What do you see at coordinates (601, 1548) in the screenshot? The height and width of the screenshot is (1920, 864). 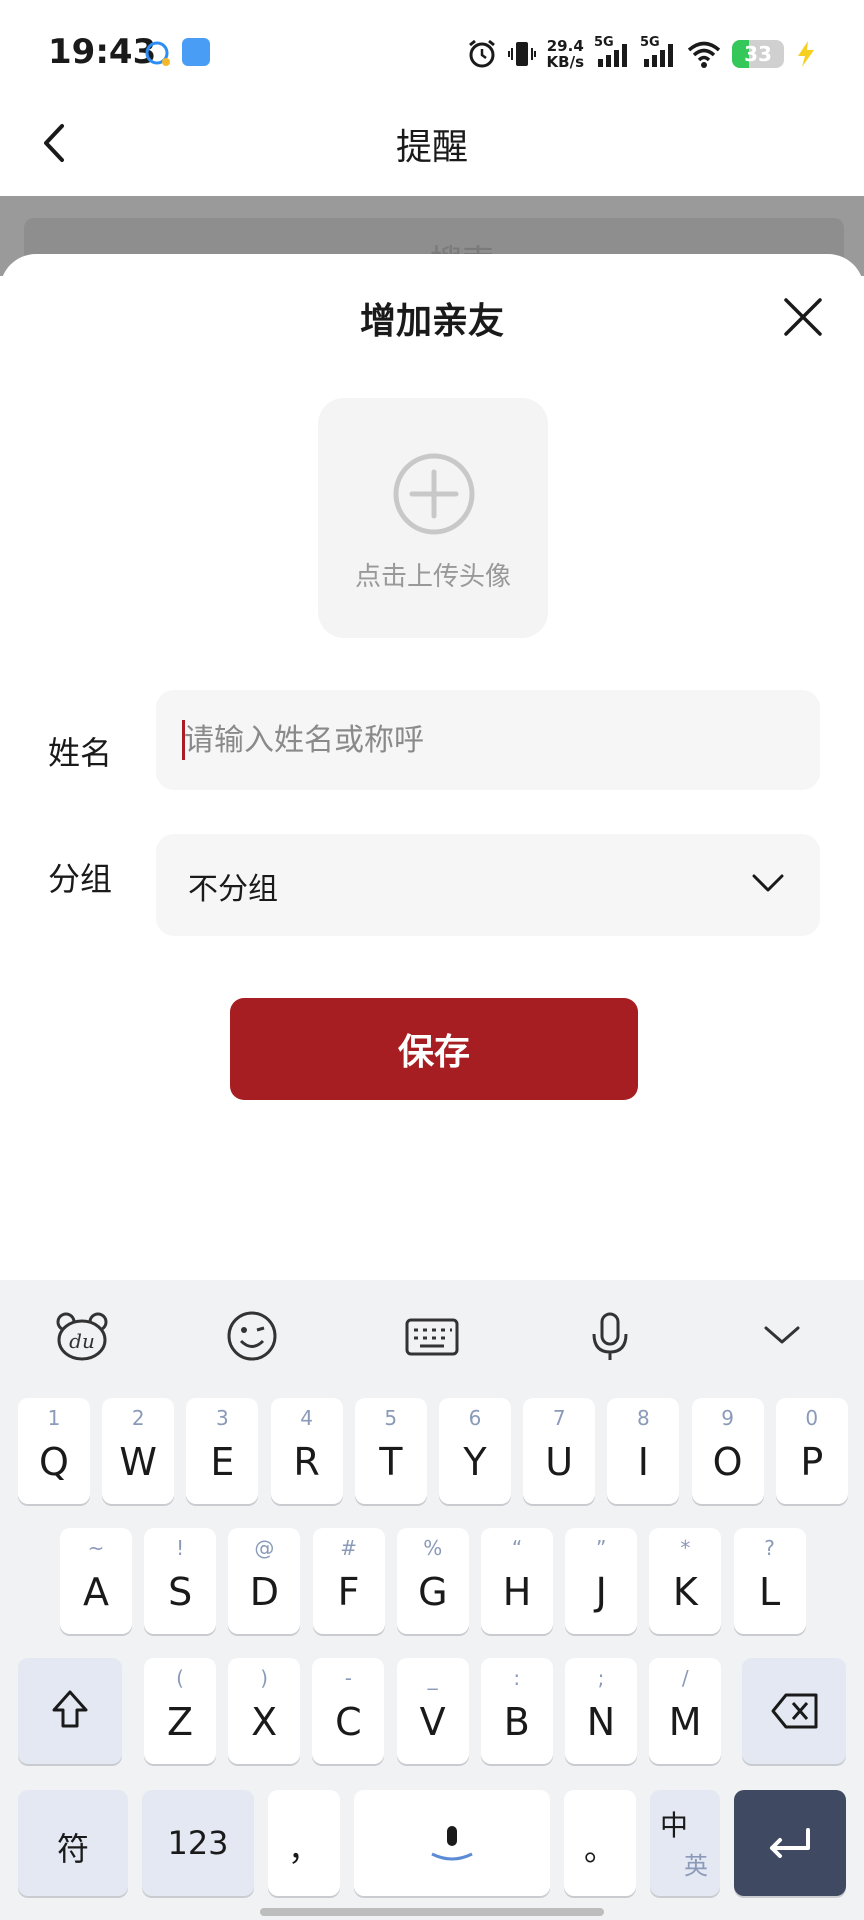 I see `key-hint: ”` at bounding box center [601, 1548].